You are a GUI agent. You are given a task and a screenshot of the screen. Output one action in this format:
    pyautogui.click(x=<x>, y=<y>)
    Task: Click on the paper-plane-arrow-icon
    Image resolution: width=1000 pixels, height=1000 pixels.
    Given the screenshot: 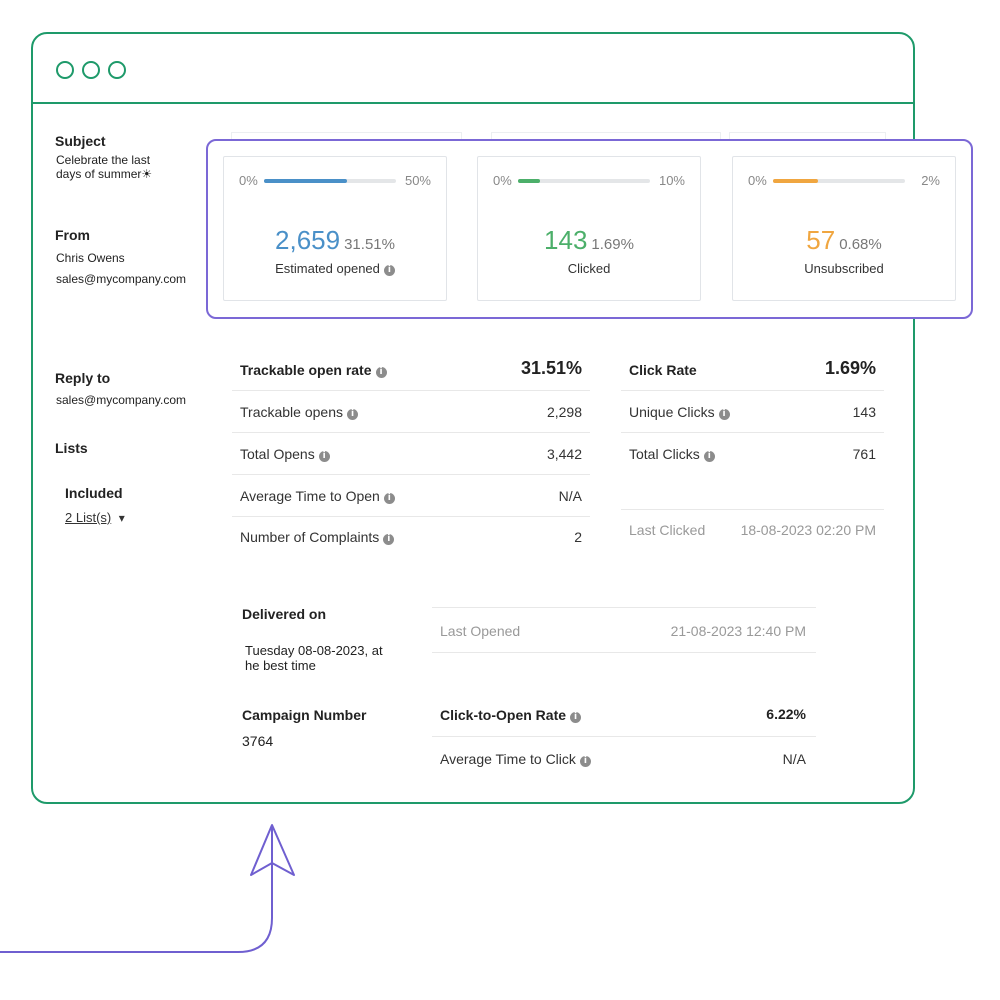 What is the action you would take?
    pyautogui.click(x=147, y=888)
    